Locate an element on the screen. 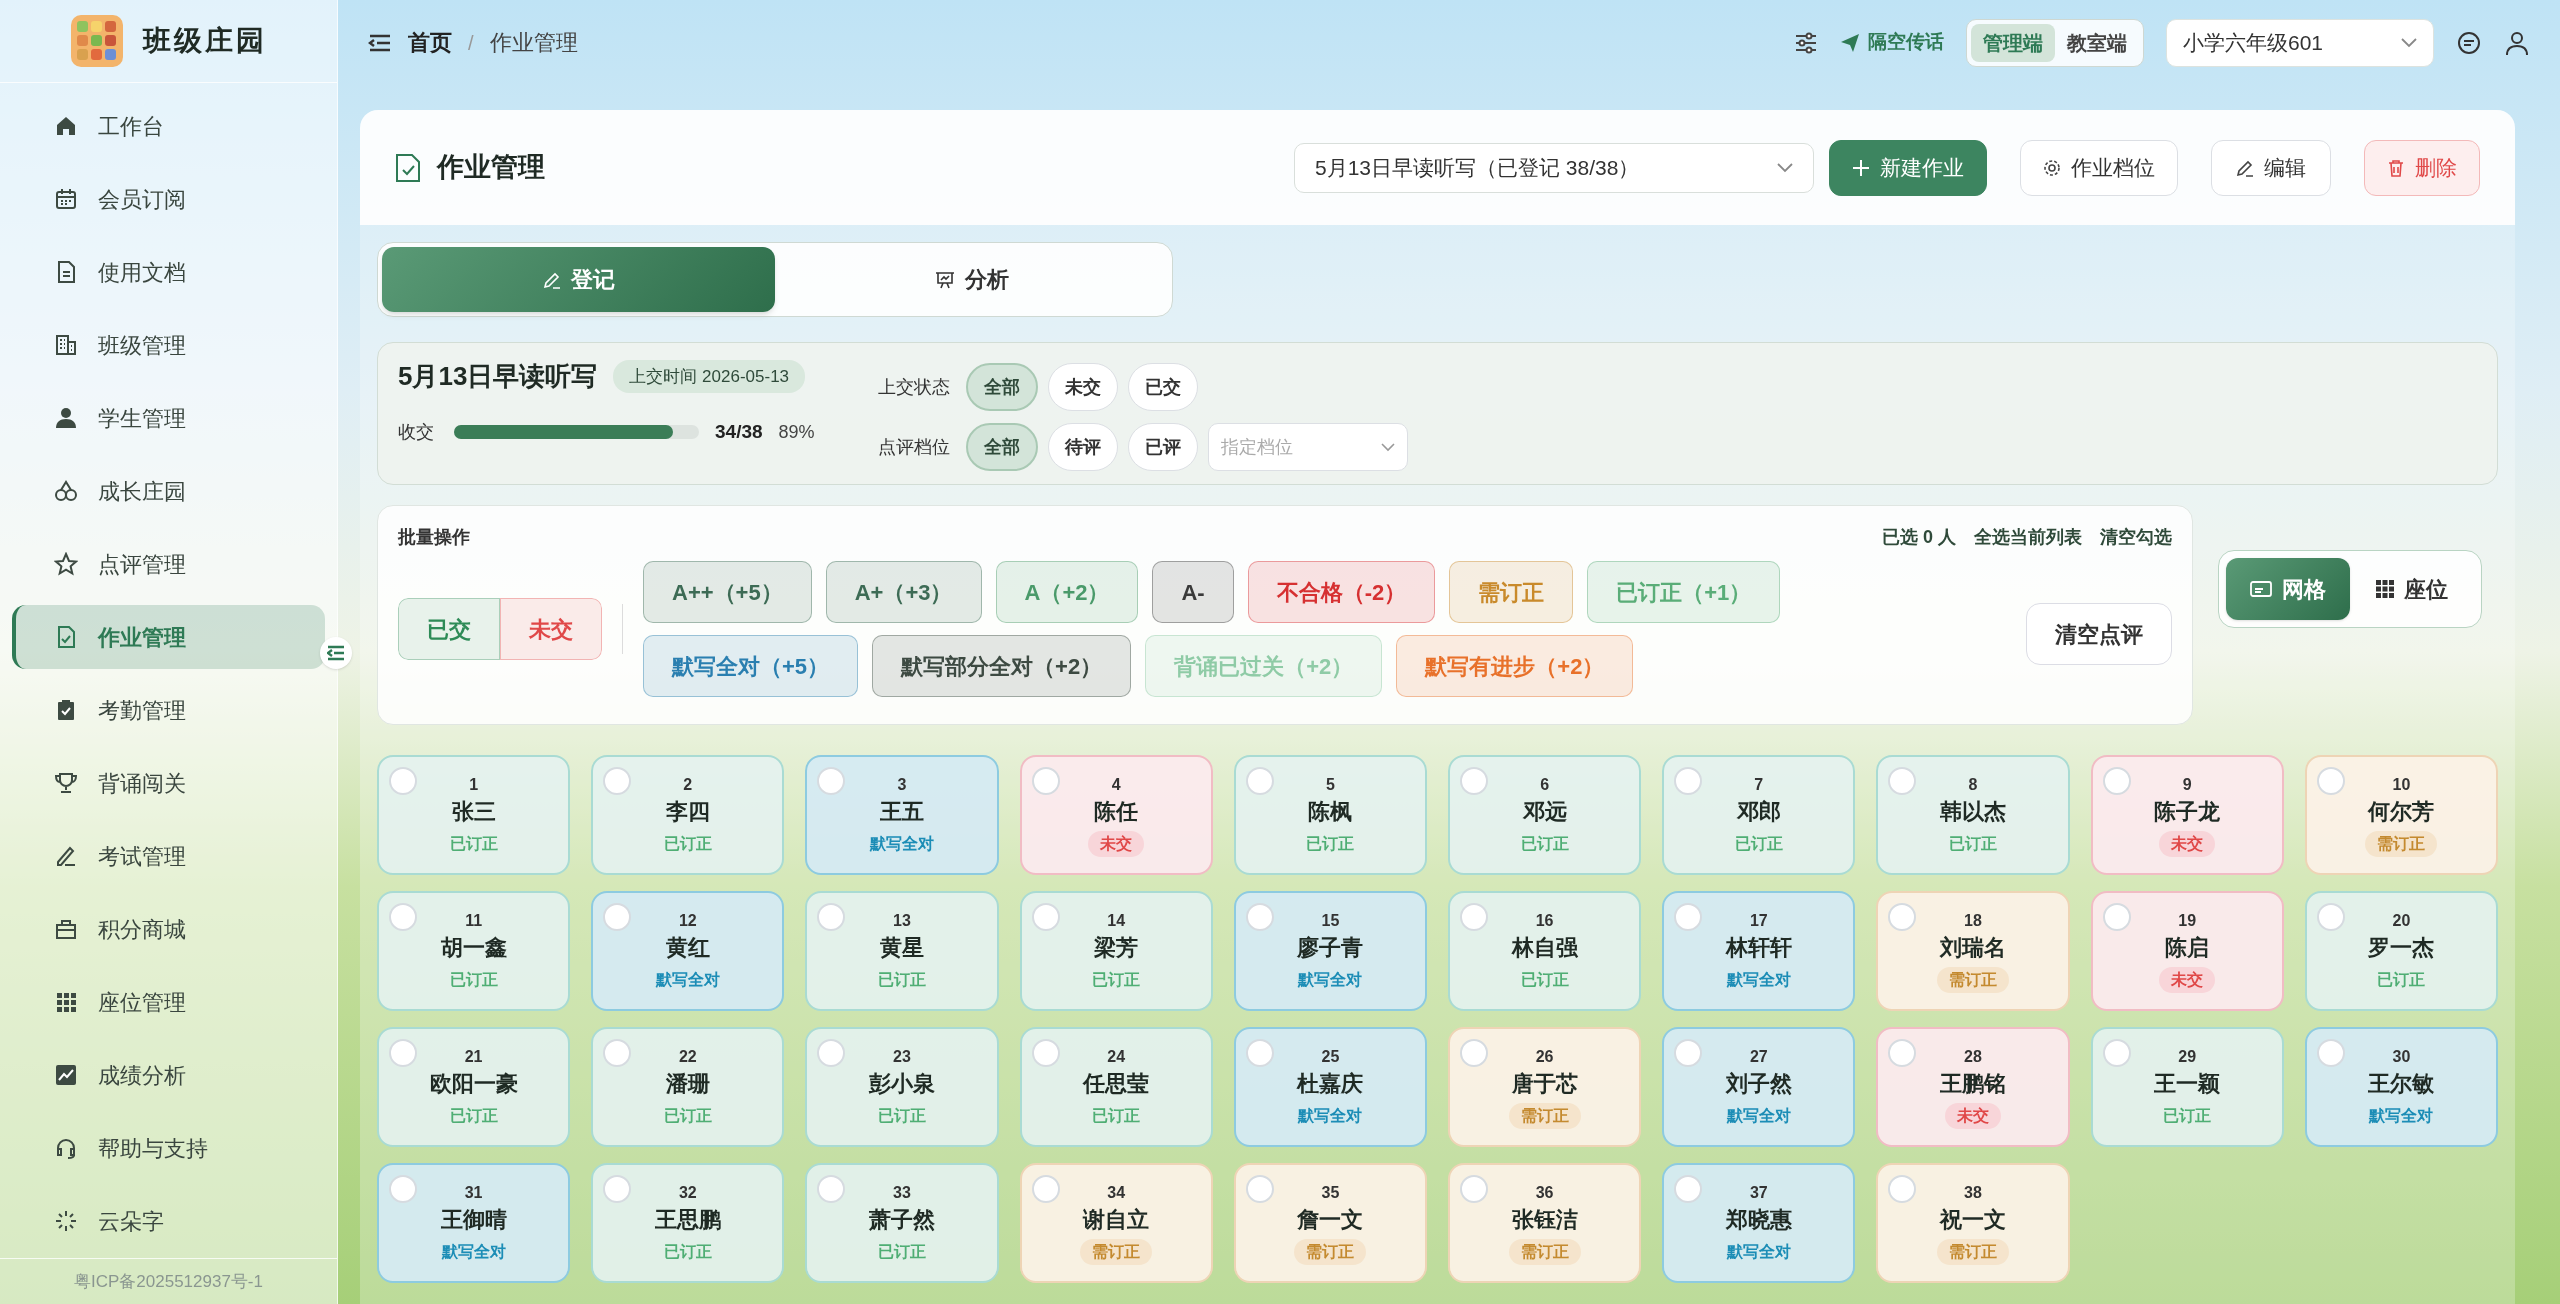 This screenshot has height=1304, width=2560. sidebar-item: 成长庄园 is located at coordinates (168, 491).